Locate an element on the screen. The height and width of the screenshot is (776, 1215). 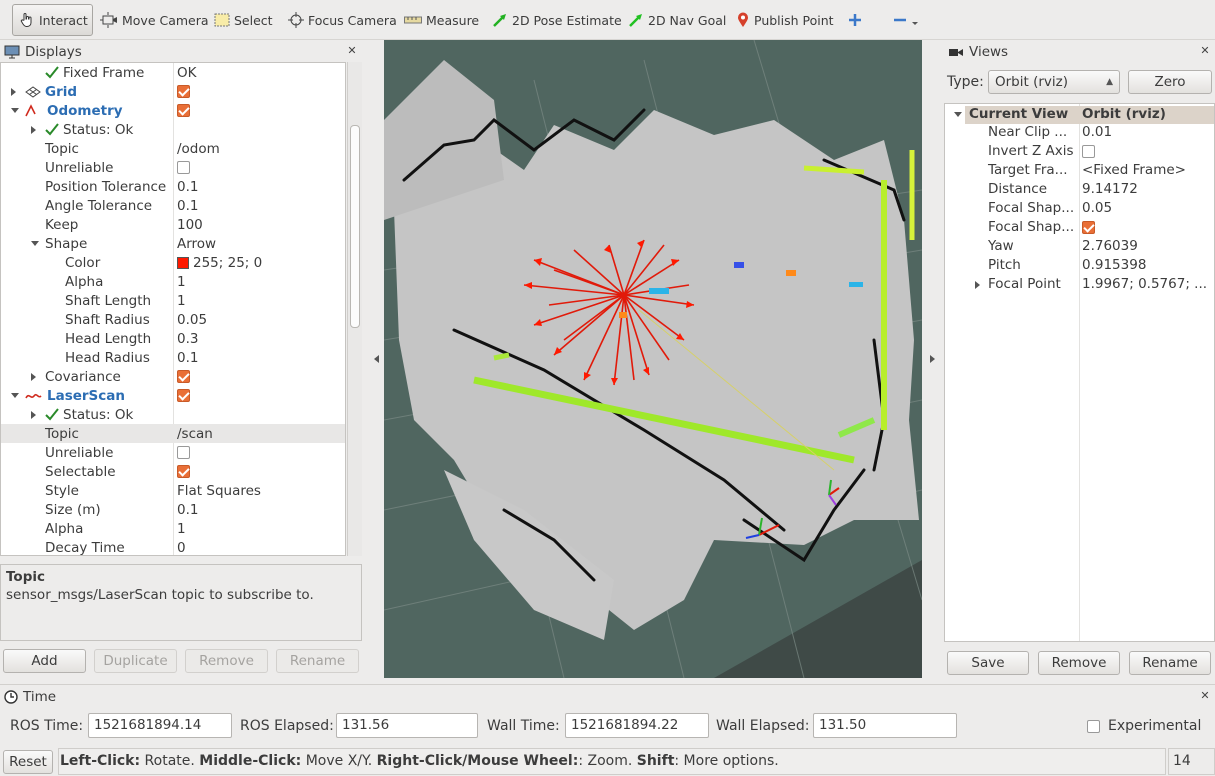
covariance-checkbox is located at coordinates (183, 376).